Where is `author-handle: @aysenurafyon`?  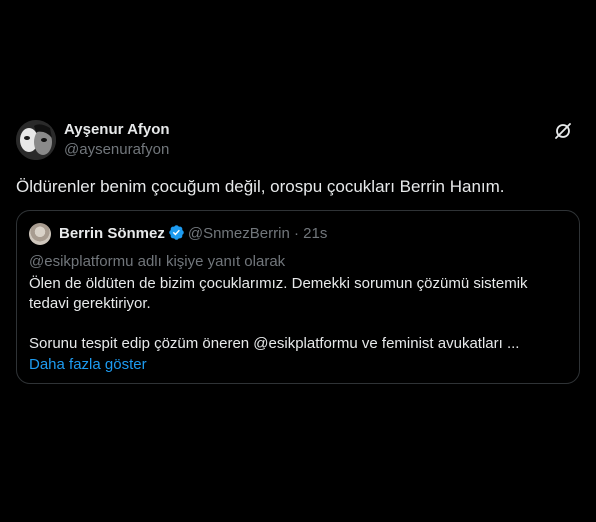
author-handle: @aysenurafyon is located at coordinates (117, 150).